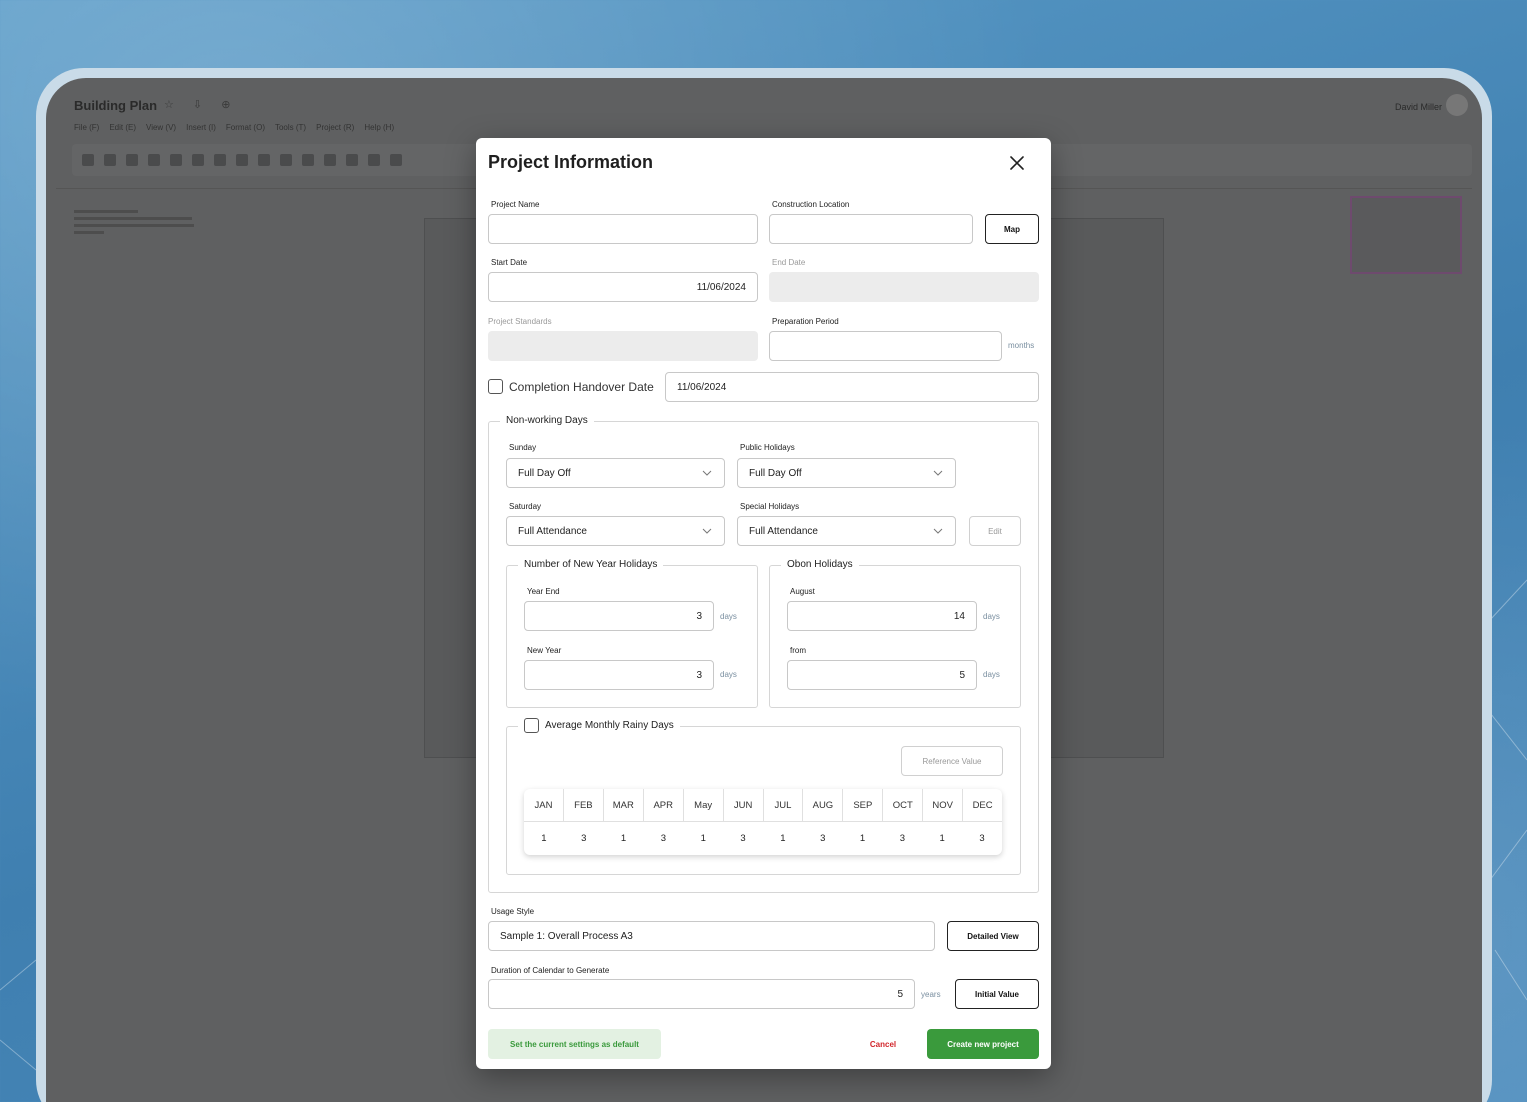 The height and width of the screenshot is (1102, 1527). I want to click on saturday-select-value: Full Attendance, so click(552, 531).